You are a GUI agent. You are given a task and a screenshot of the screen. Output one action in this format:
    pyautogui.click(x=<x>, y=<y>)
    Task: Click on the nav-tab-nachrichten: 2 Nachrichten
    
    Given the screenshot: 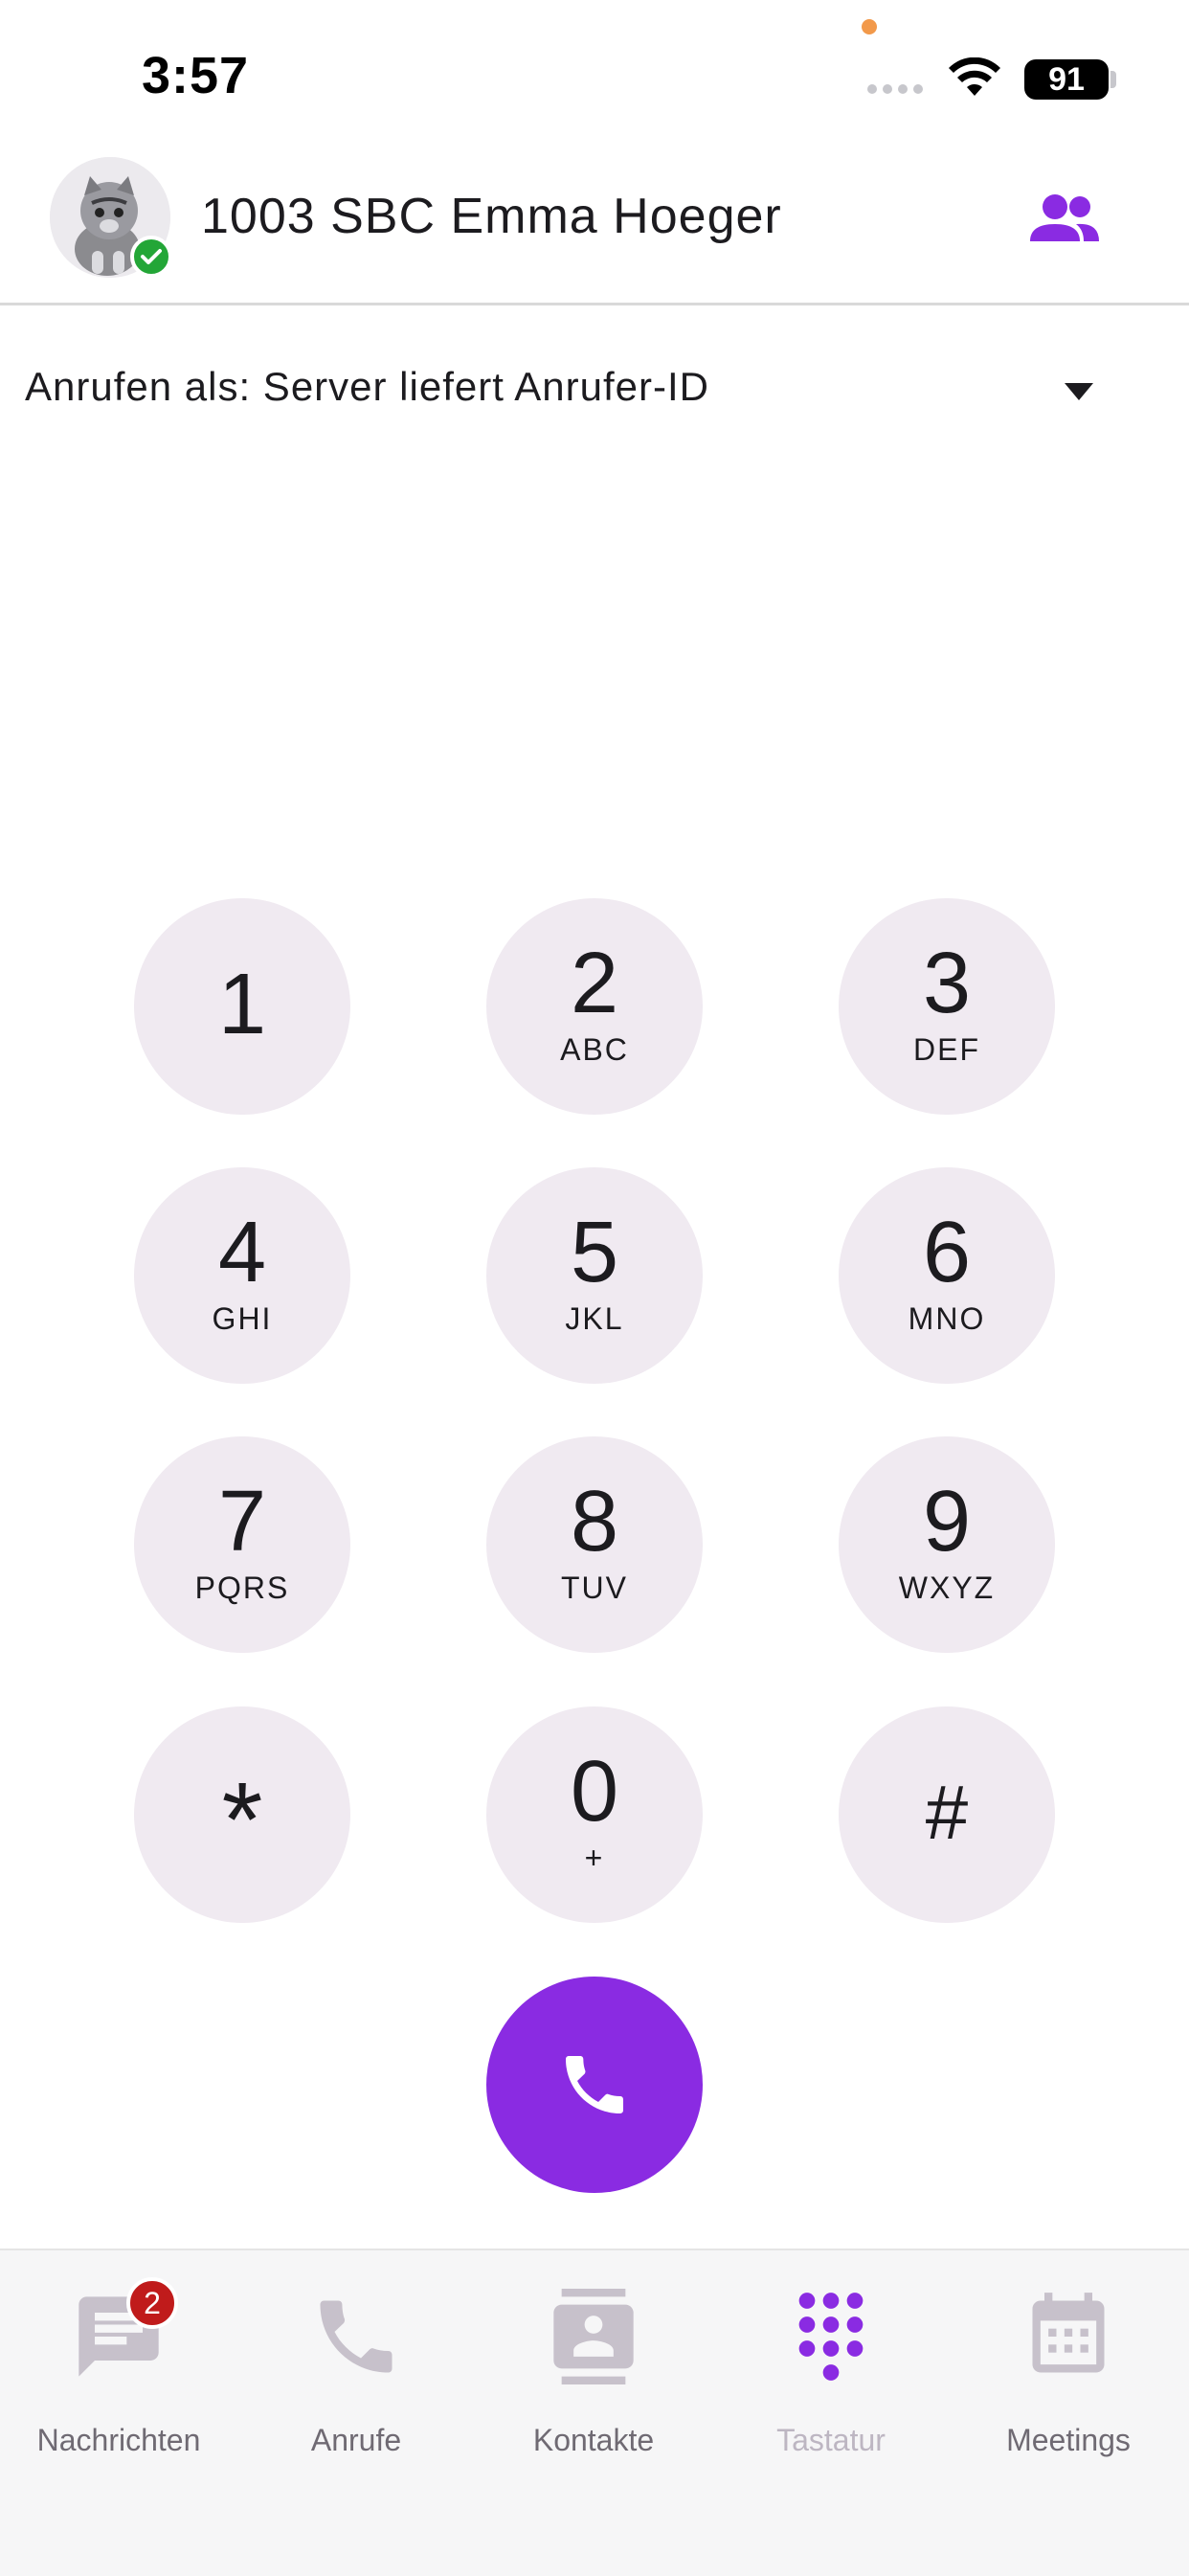 What is the action you would take?
    pyautogui.click(x=118, y=2374)
    